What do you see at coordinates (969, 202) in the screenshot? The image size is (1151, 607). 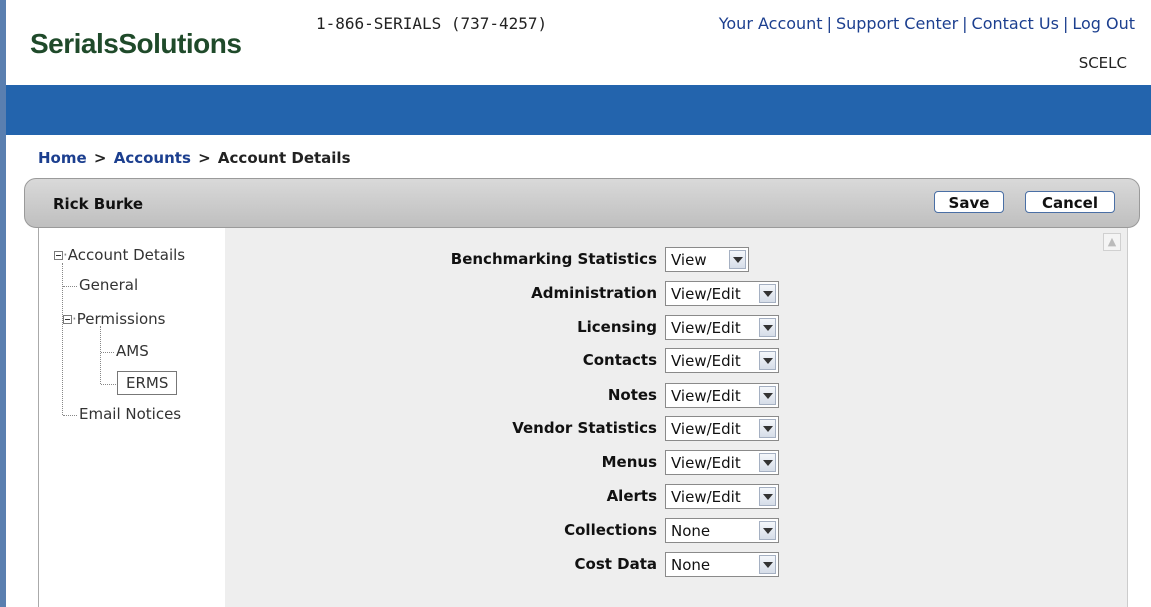 I see `save-button: Save` at bounding box center [969, 202].